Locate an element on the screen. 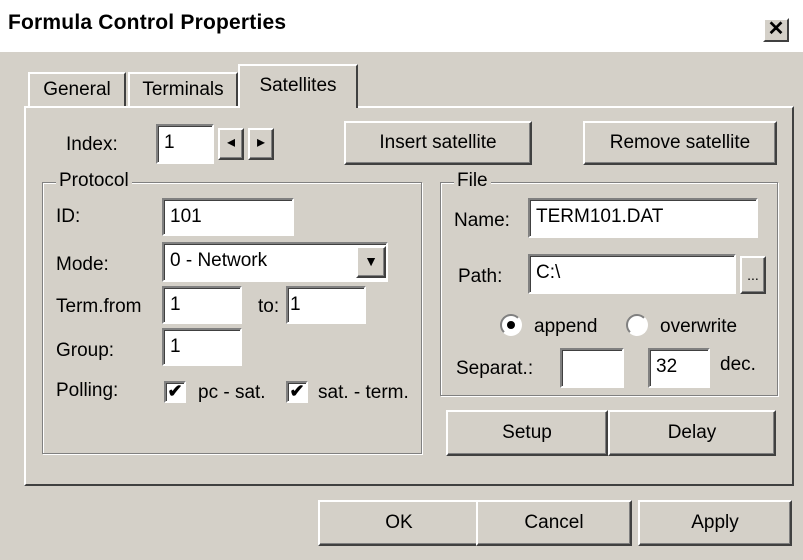 The width and height of the screenshot is (803, 560). apply-button: Apply is located at coordinates (715, 523).